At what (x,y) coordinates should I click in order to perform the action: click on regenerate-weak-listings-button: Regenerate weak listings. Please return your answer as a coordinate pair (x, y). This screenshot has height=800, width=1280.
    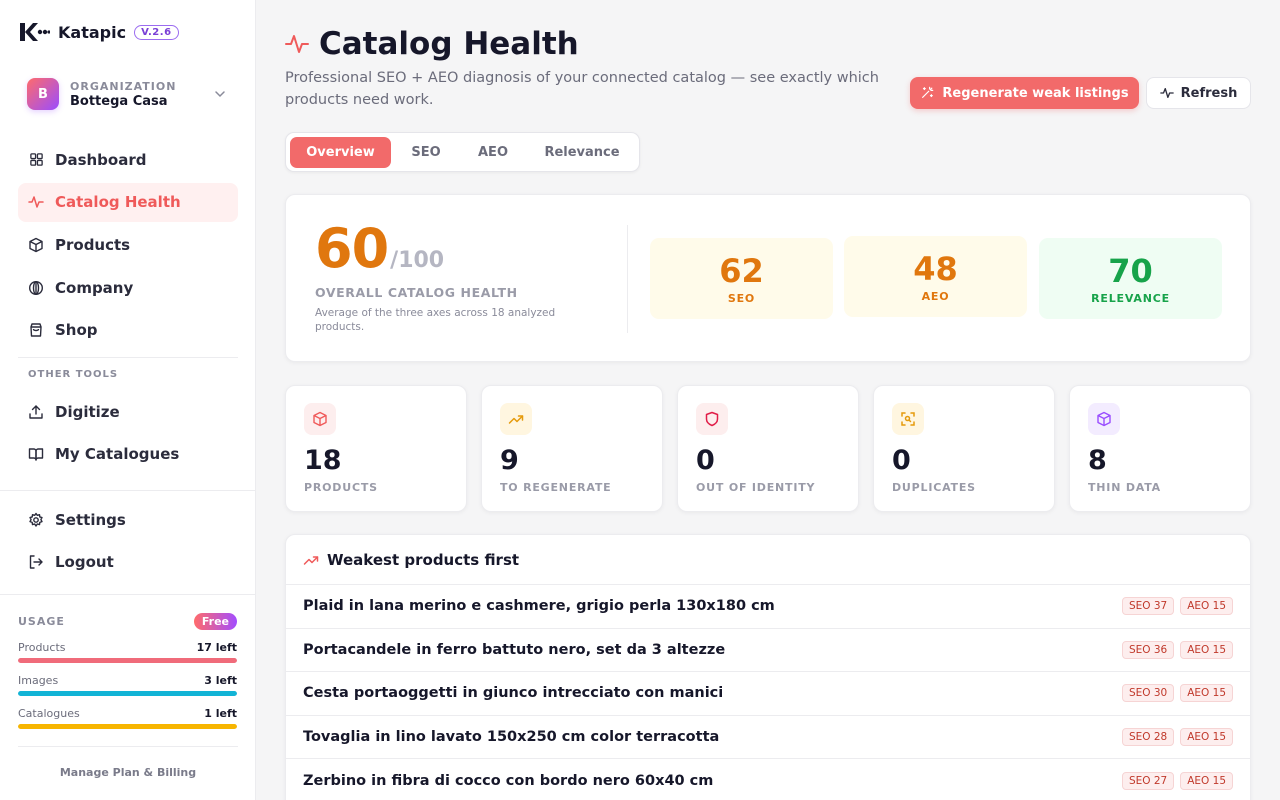
    Looking at the image, I should click on (1024, 93).